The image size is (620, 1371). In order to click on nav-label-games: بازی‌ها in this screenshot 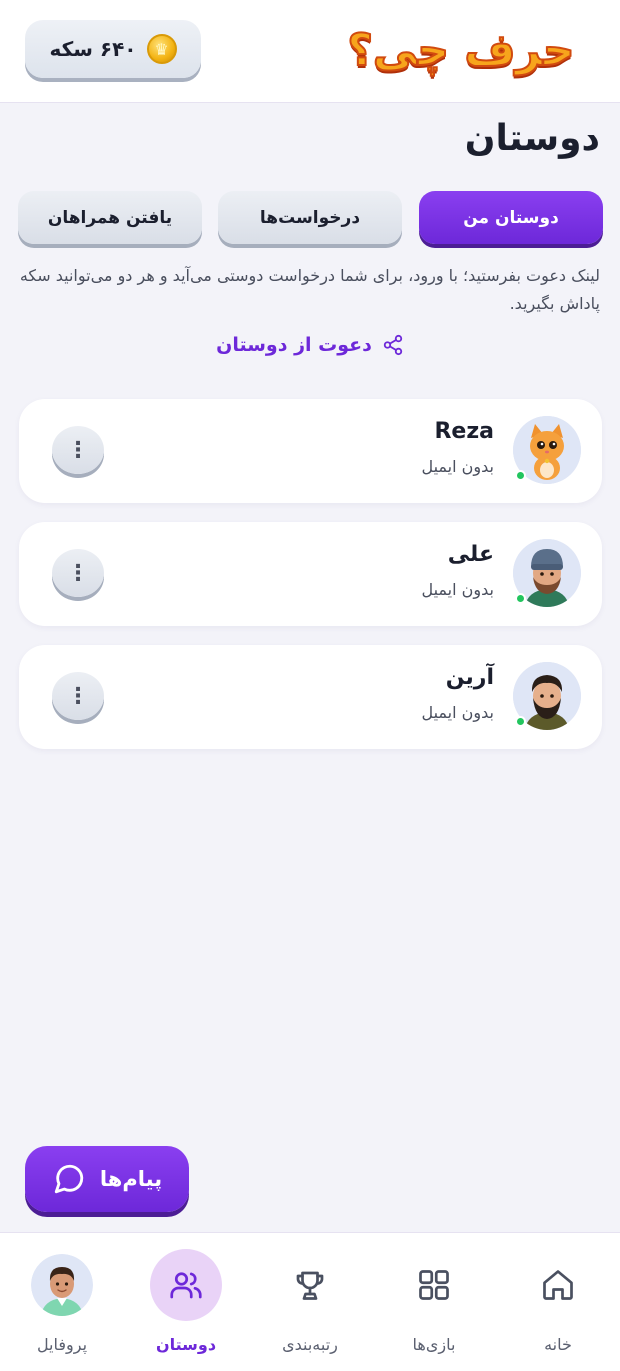, I will do `click(434, 1344)`.